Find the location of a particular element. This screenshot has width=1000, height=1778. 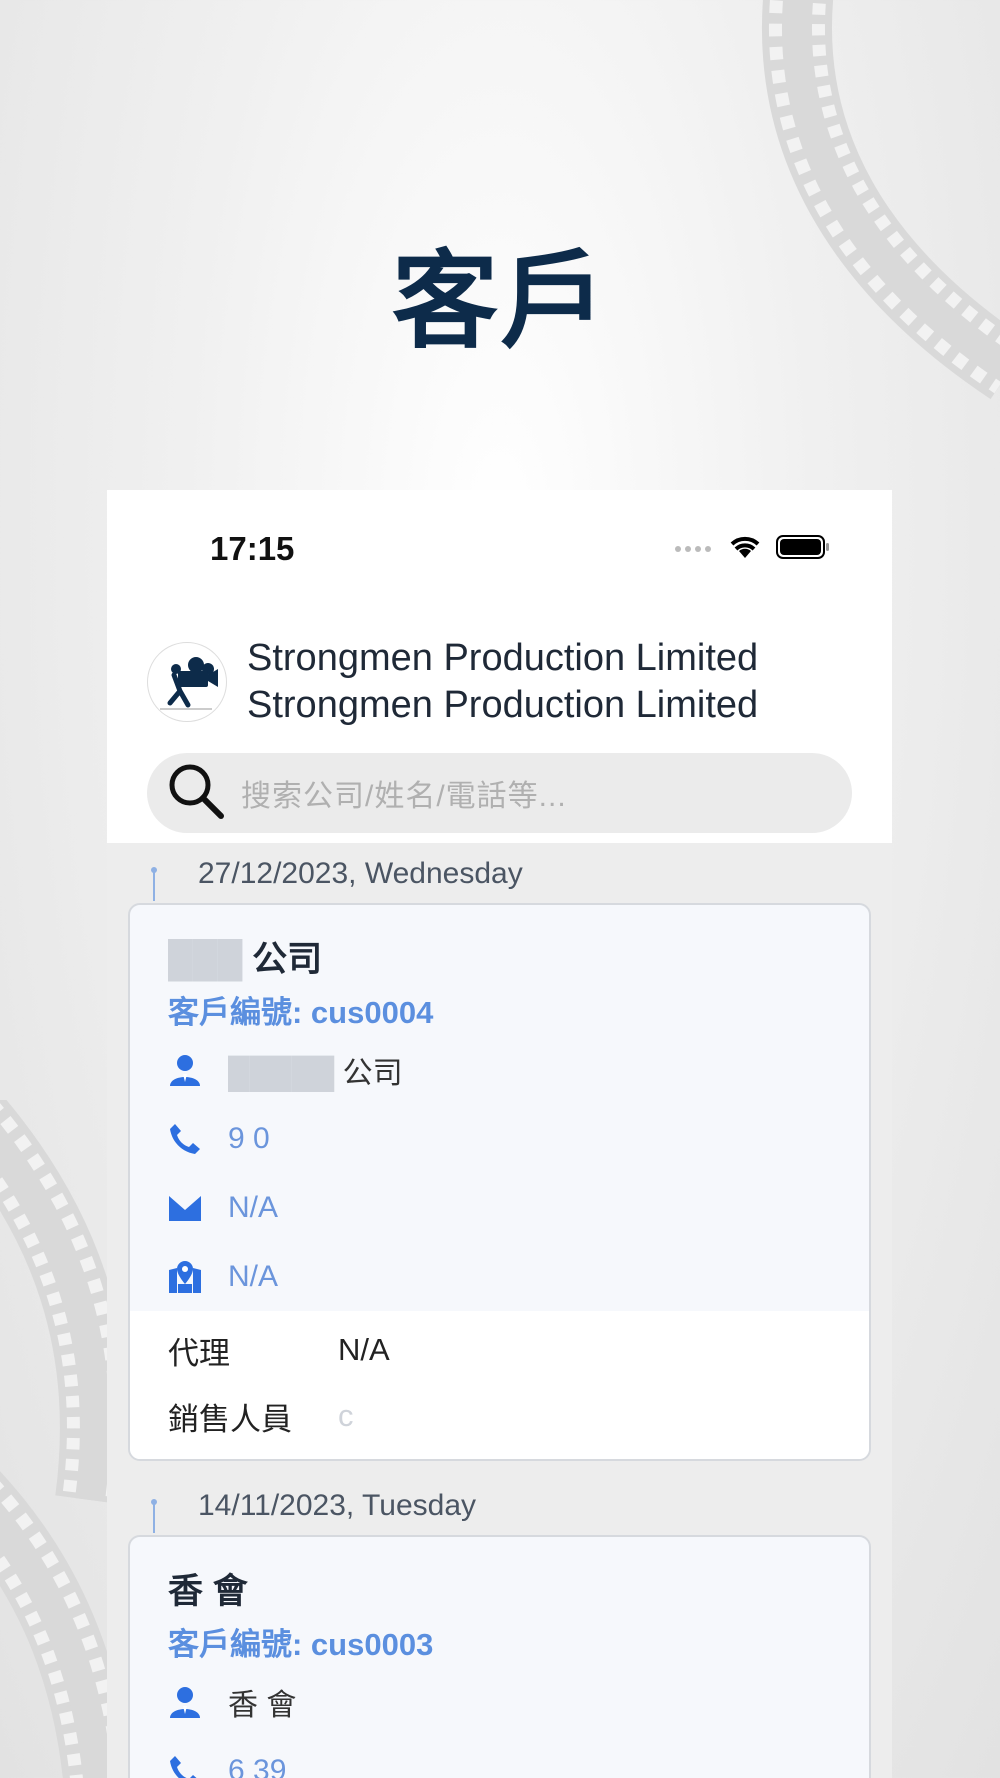

agent-row: 代理 N/A is located at coordinates (518, 1350).